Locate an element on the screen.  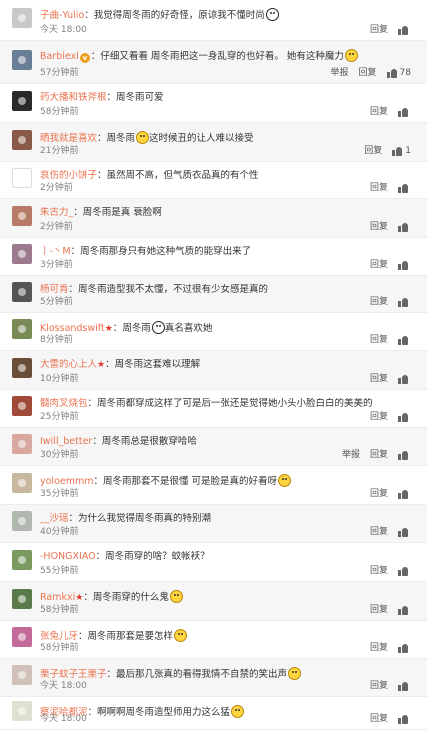
comment-item: 药大播和铁斧根：周冬雨可爱 58分钟前 回复 is located at coordinates (213, 103).